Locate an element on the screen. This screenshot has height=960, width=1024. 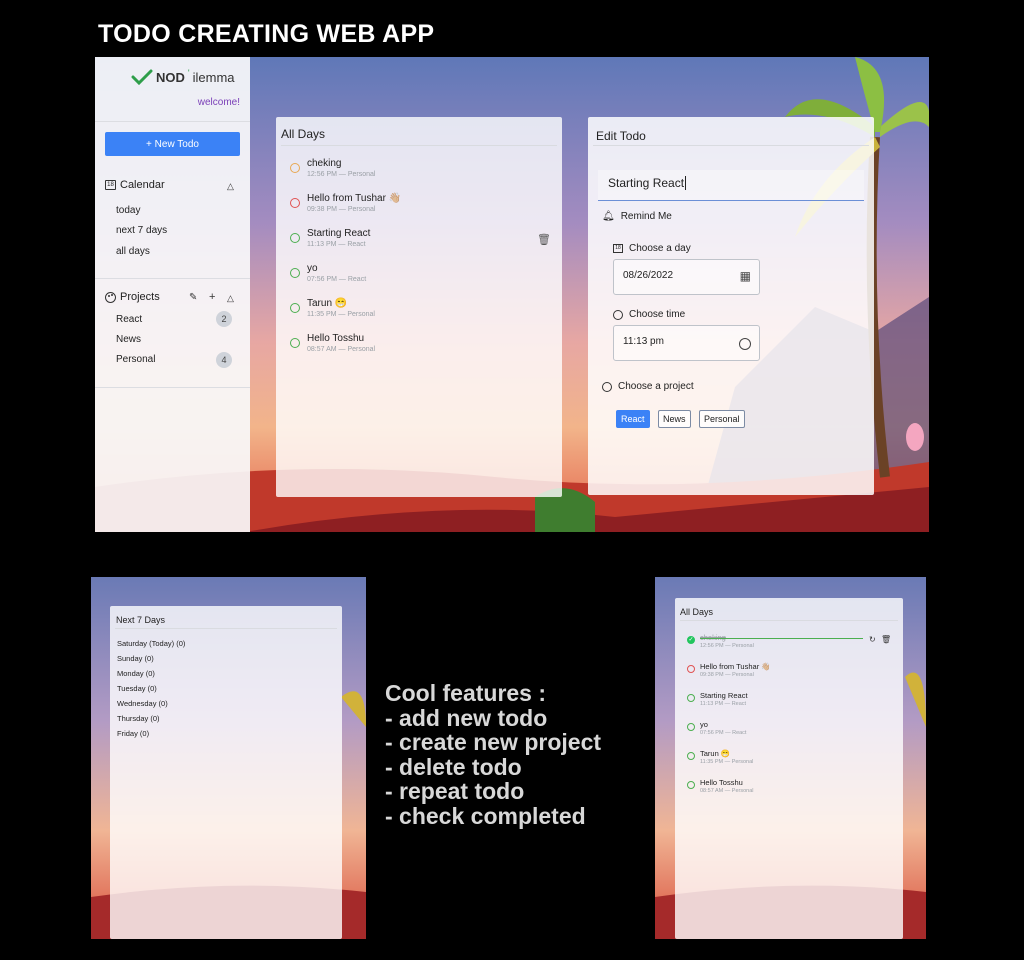
choose-time-label: Choose time is located at coordinates (649, 314).